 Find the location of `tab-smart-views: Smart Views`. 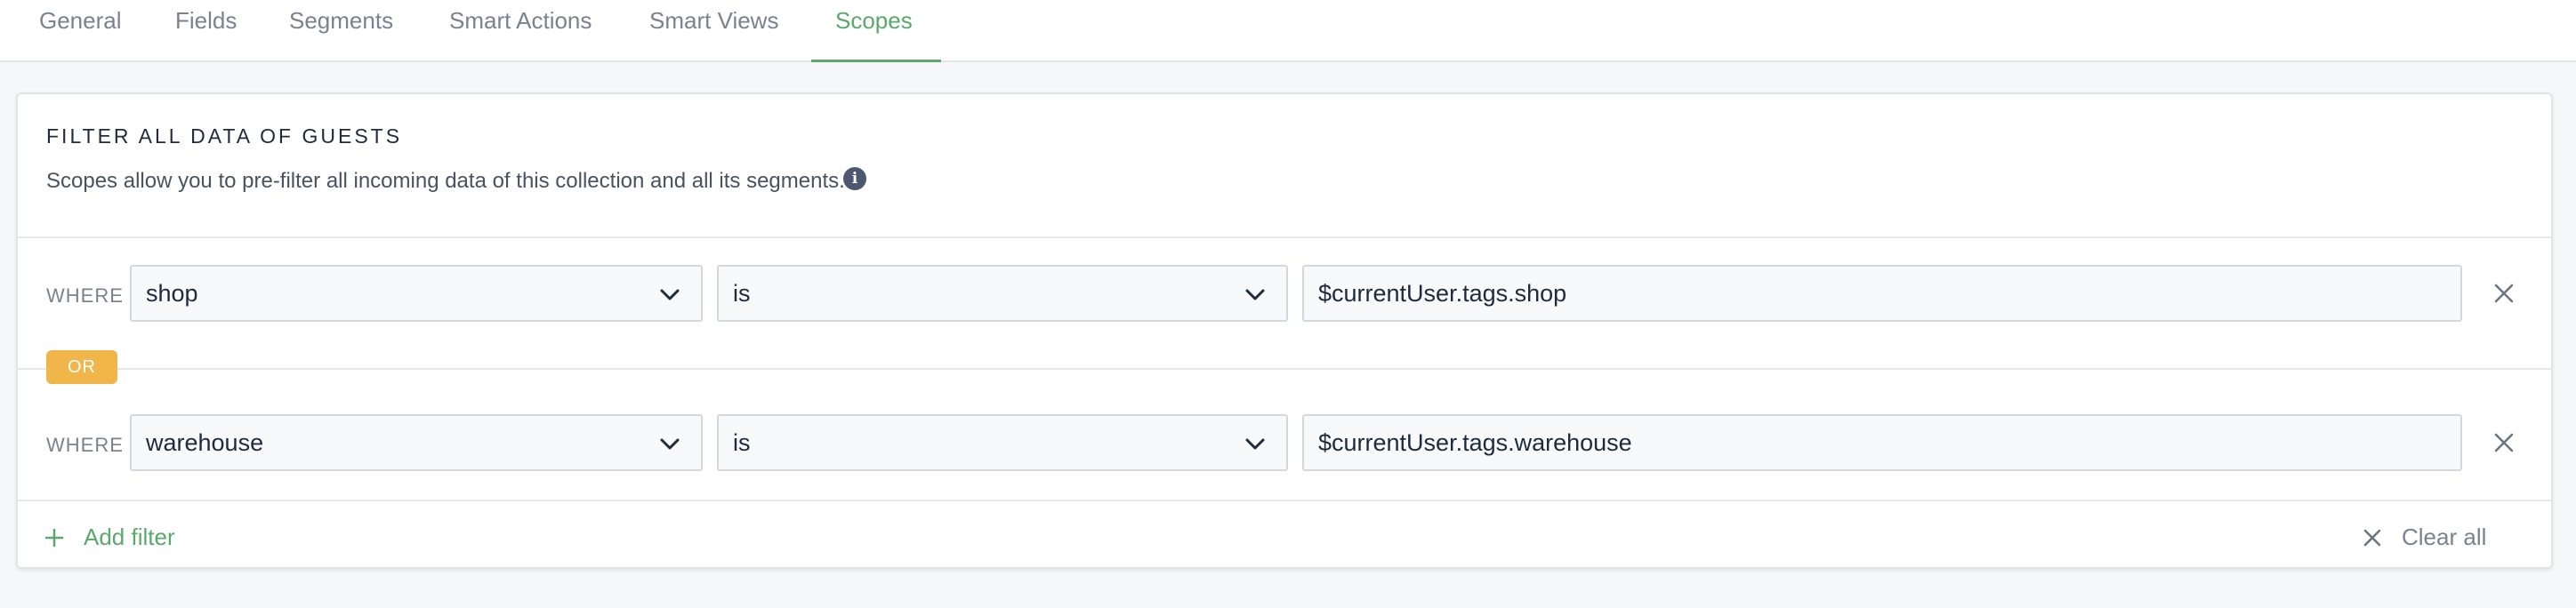

tab-smart-views: Smart Views is located at coordinates (713, 31).